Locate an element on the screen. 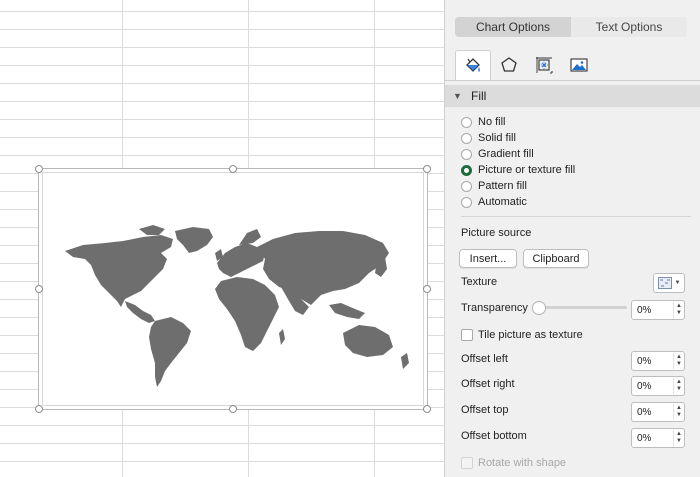 This screenshot has width=700, height=477. fill-section-title: Fill is located at coordinates (479, 96).